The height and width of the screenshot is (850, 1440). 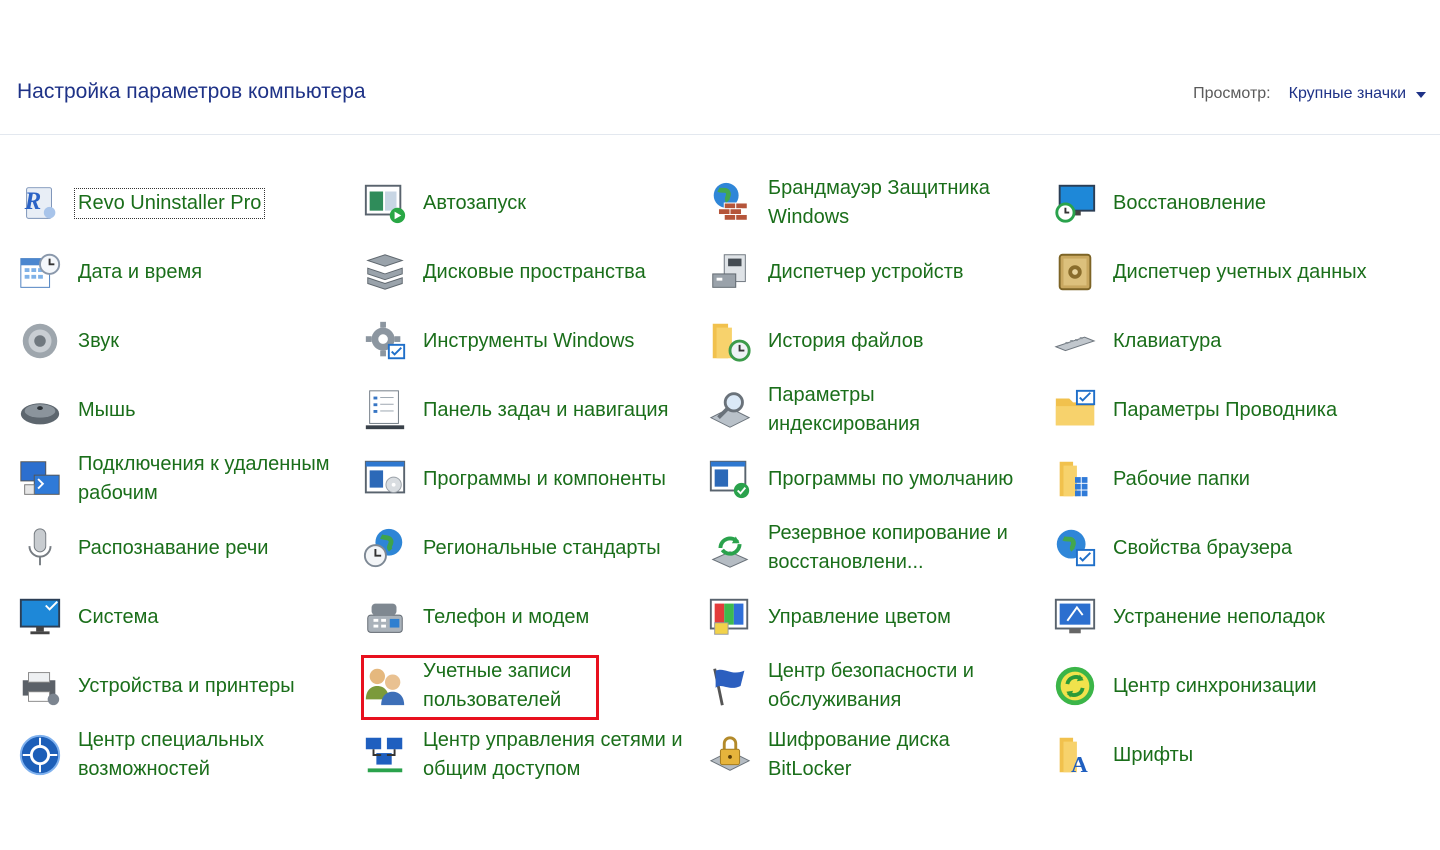 I want to click on firewall-icon, so click(x=730, y=203).